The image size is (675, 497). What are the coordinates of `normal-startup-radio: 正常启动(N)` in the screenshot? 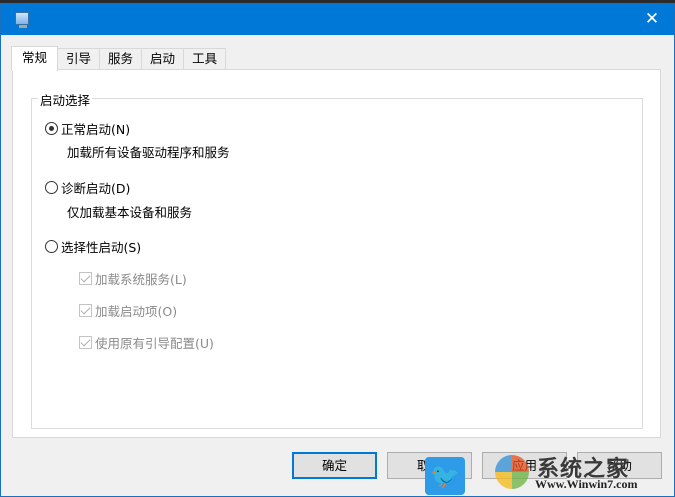 It's located at (87, 128).